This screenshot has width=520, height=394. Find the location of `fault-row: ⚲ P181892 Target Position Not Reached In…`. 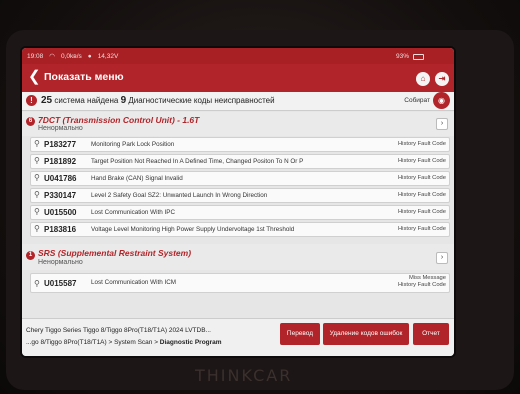

fault-row: ⚲ P181892 Target Position Not Reached In… is located at coordinates (240, 161).